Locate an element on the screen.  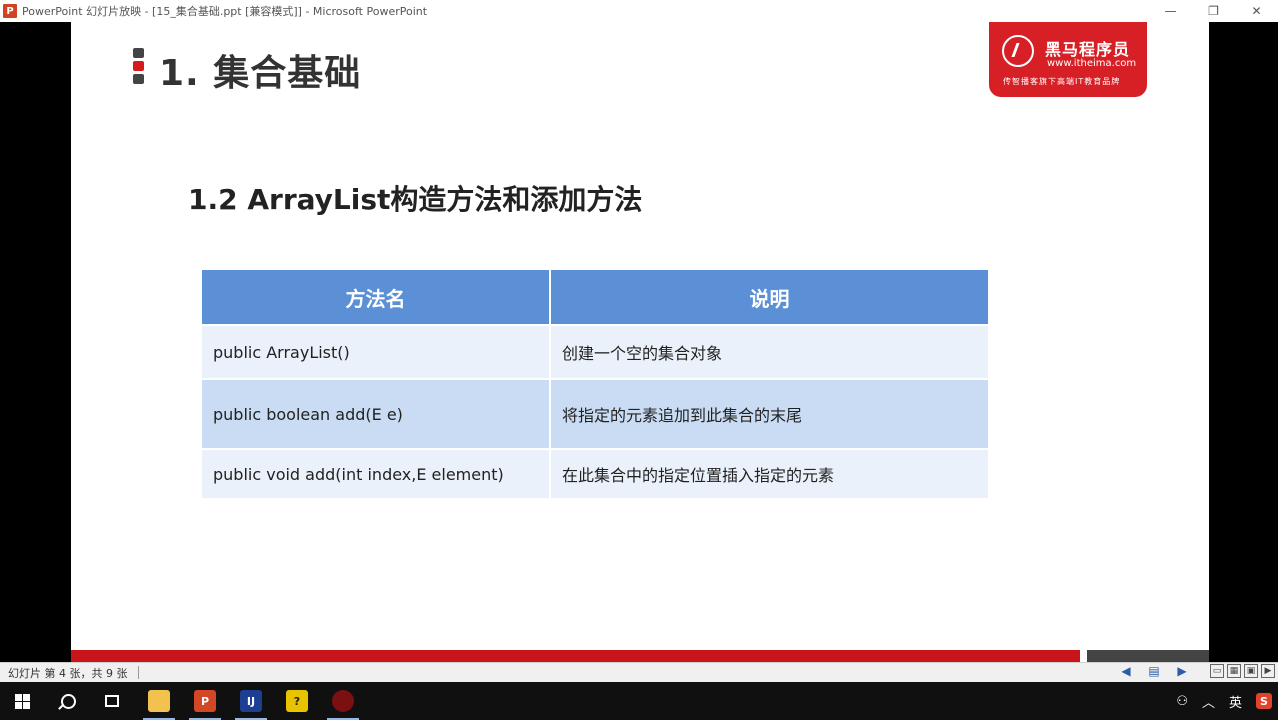
folder-icon is located at coordinates (159, 701).